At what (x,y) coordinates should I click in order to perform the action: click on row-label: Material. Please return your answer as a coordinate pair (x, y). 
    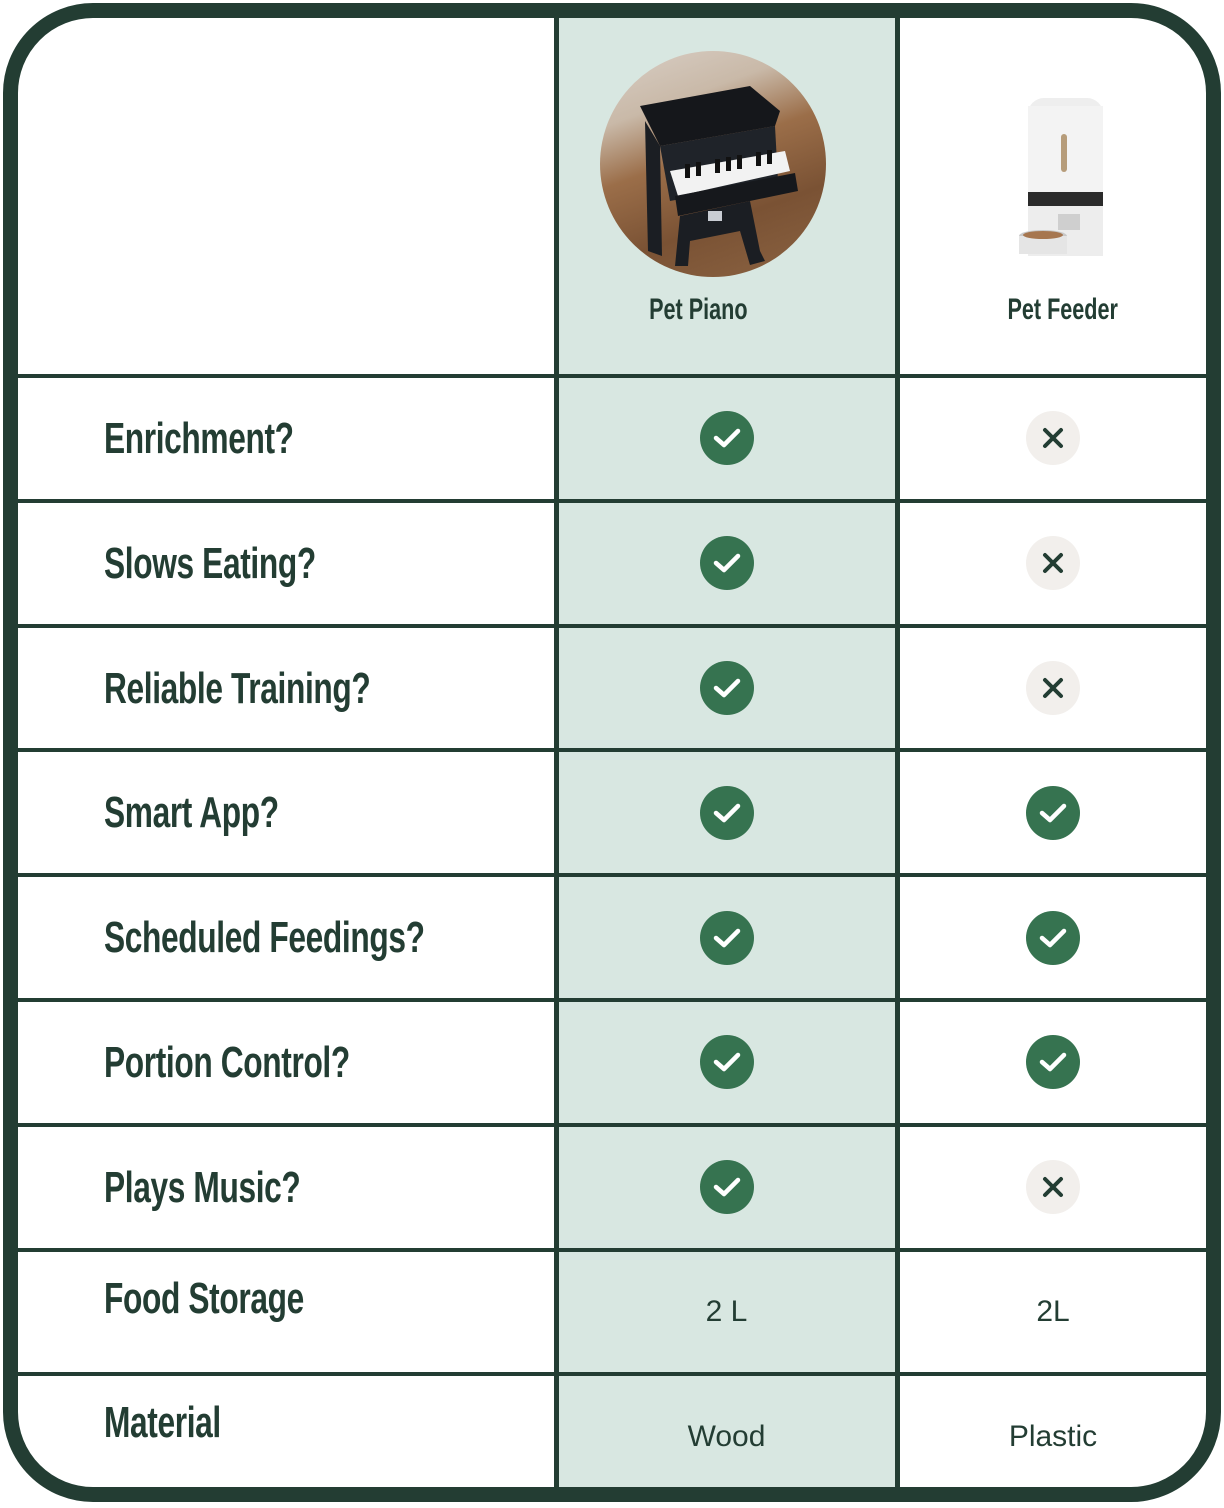
    Looking at the image, I should click on (162, 1423).